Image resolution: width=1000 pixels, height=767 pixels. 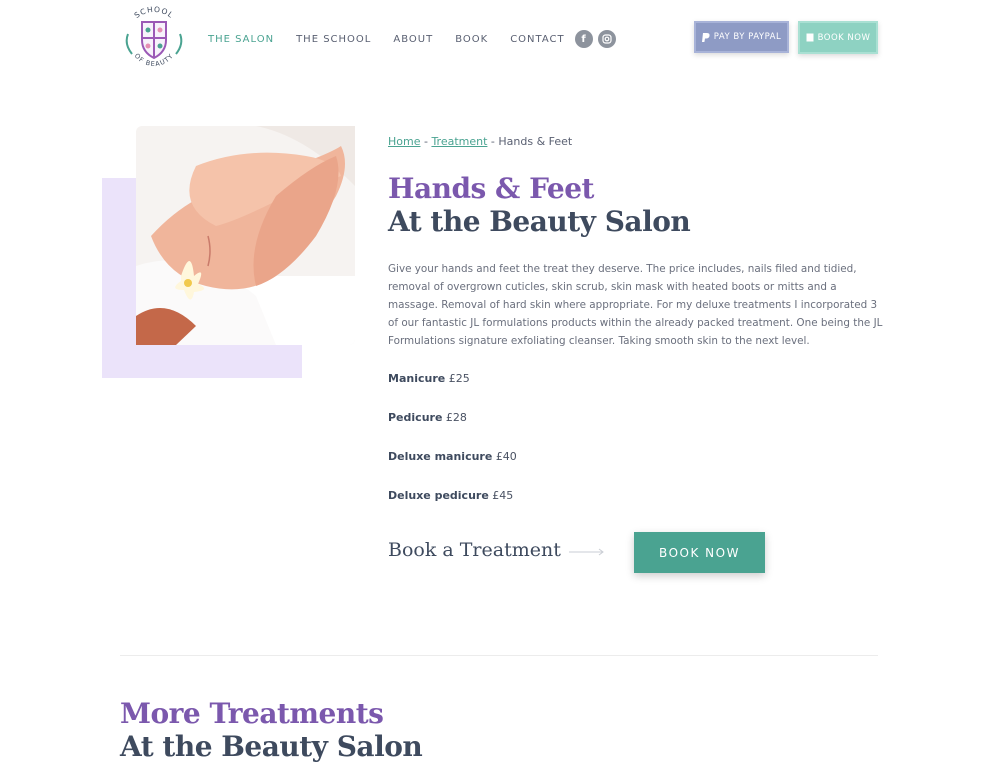 I want to click on price-item: Manicure £25, so click(x=429, y=378).